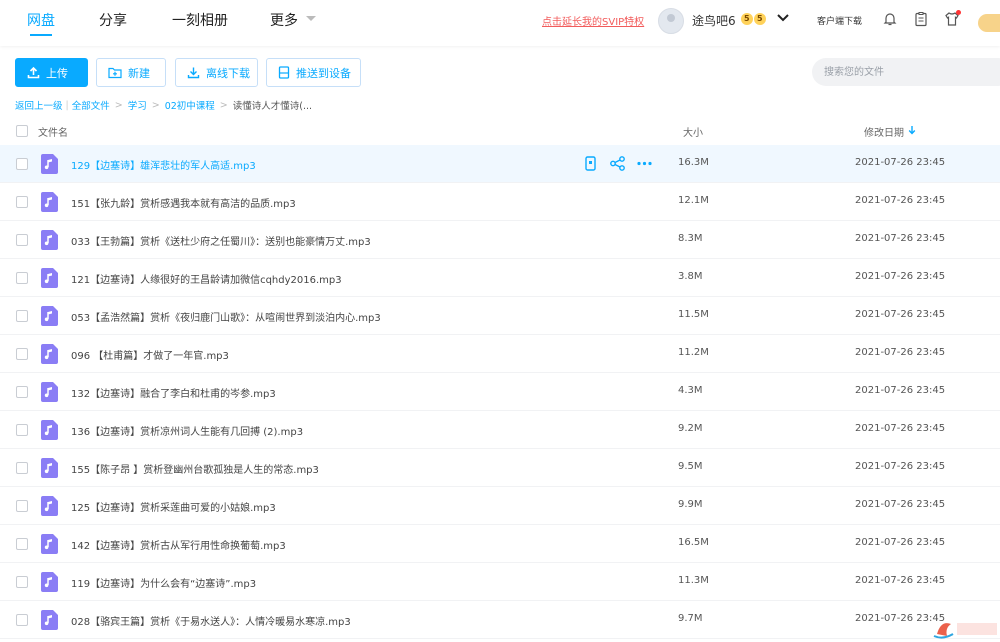  I want to click on row-actions, so click(617, 163).